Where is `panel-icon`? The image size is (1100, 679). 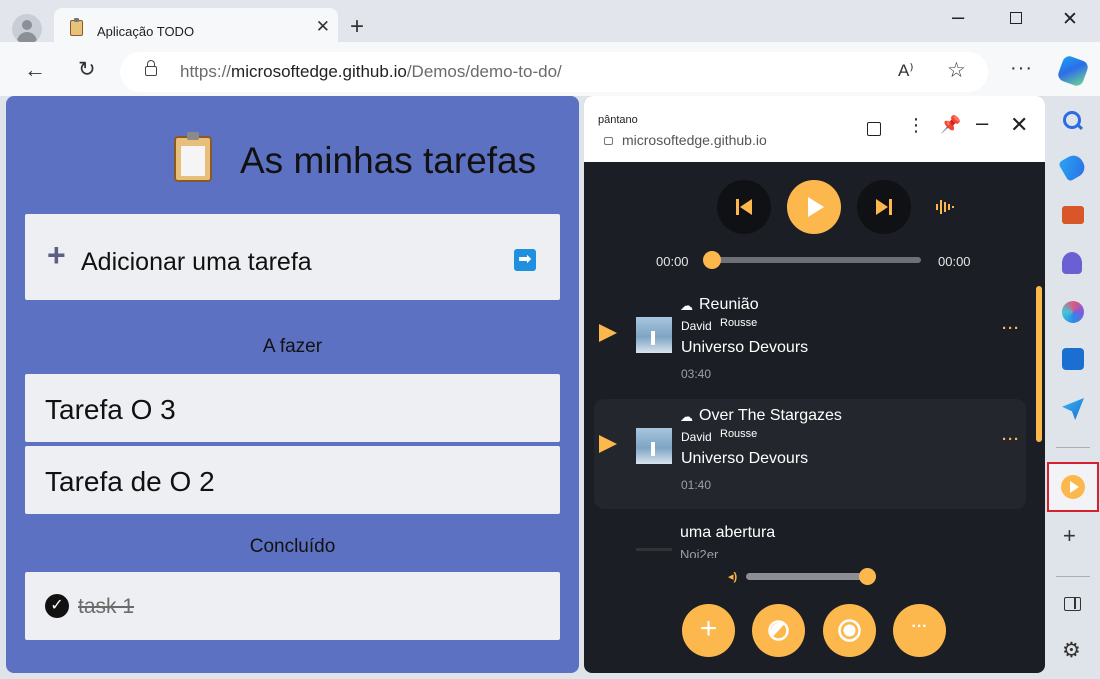
panel-icon is located at coordinates (1072, 604).